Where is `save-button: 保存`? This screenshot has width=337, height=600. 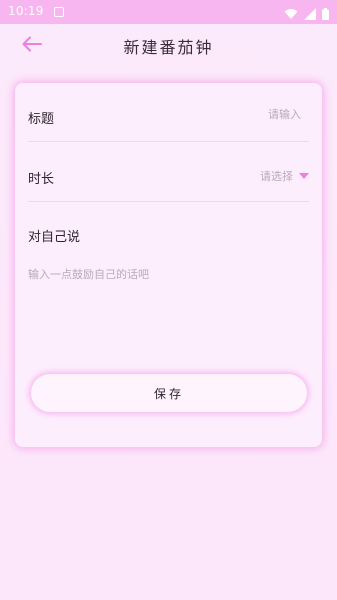 save-button: 保存 is located at coordinates (169, 393).